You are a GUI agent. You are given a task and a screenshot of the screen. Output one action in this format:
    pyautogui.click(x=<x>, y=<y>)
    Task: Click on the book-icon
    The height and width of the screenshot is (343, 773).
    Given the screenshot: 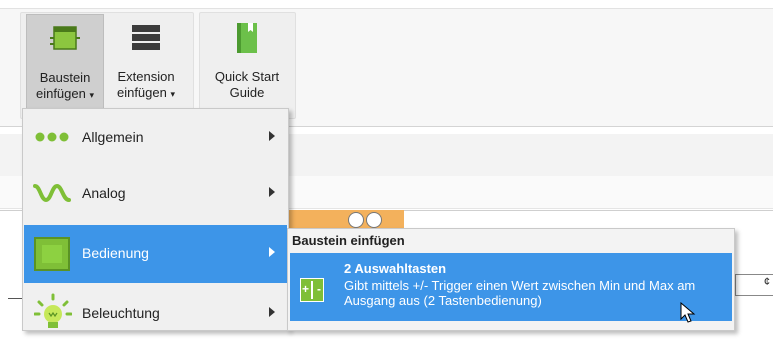 What is the action you would take?
    pyautogui.click(x=247, y=39)
    